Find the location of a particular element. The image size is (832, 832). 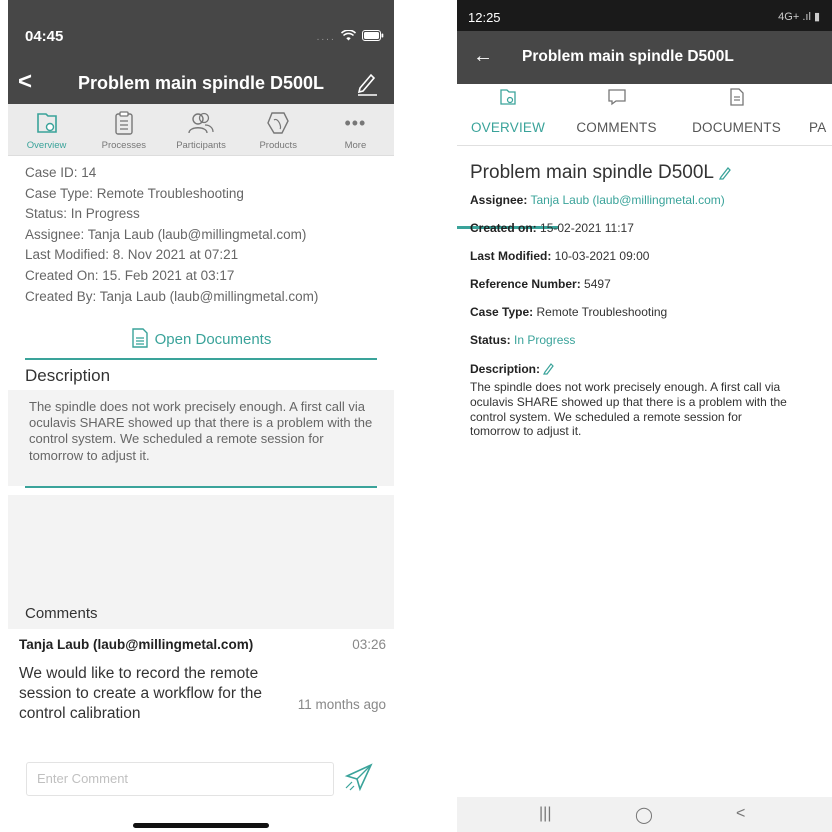

tab-label: DOCUMENTS is located at coordinates (736, 127).